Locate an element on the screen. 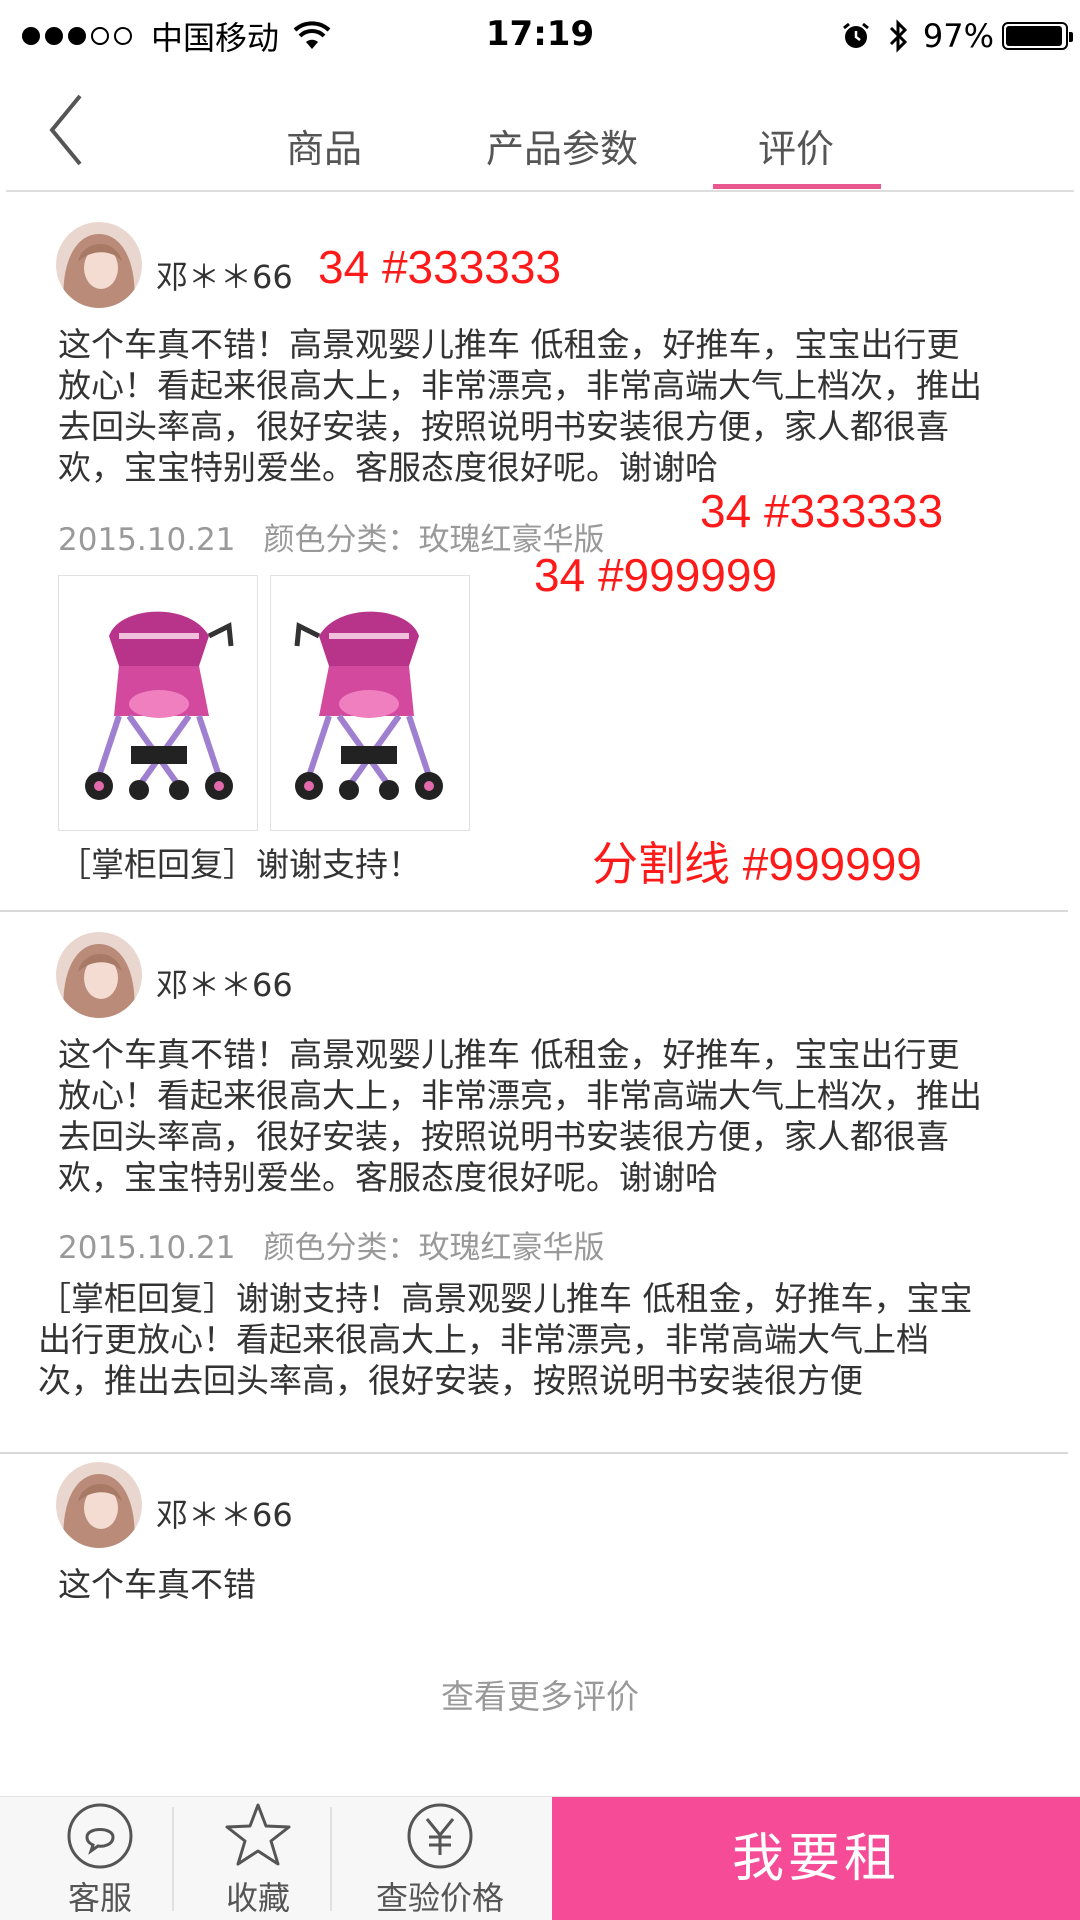 The width and height of the screenshot is (1080, 1920). nav-bar: 商品 产品参数 评价 is located at coordinates (540, 131).